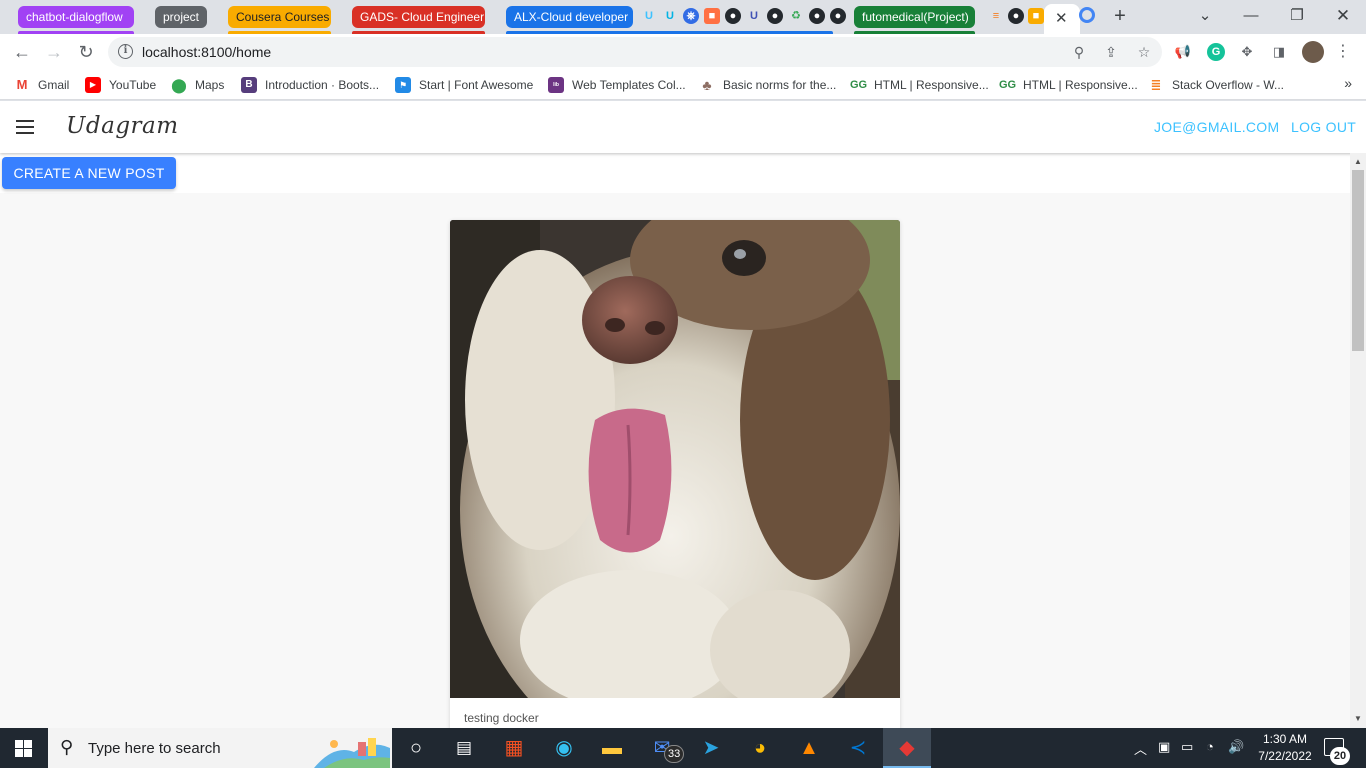  Describe the element at coordinates (1343, 16) in the screenshot. I see `window-close-button: ✕` at that location.